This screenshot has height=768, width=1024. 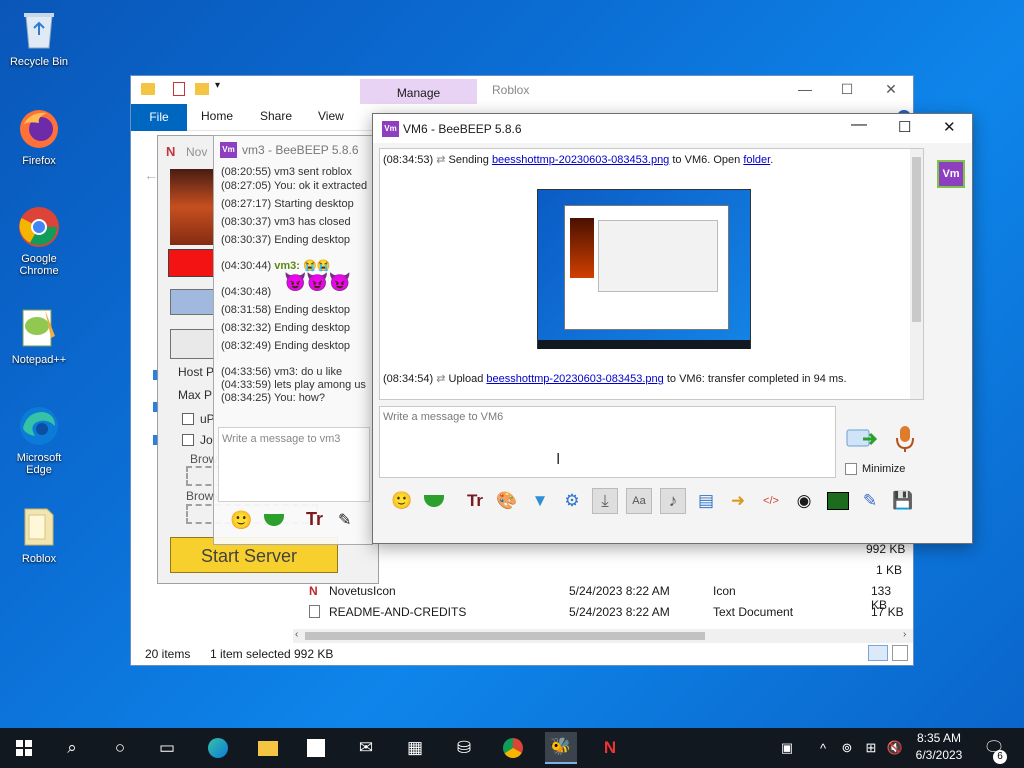 I want to click on chat-line: (08:32:32) Ending desktop, so click(x=286, y=328).